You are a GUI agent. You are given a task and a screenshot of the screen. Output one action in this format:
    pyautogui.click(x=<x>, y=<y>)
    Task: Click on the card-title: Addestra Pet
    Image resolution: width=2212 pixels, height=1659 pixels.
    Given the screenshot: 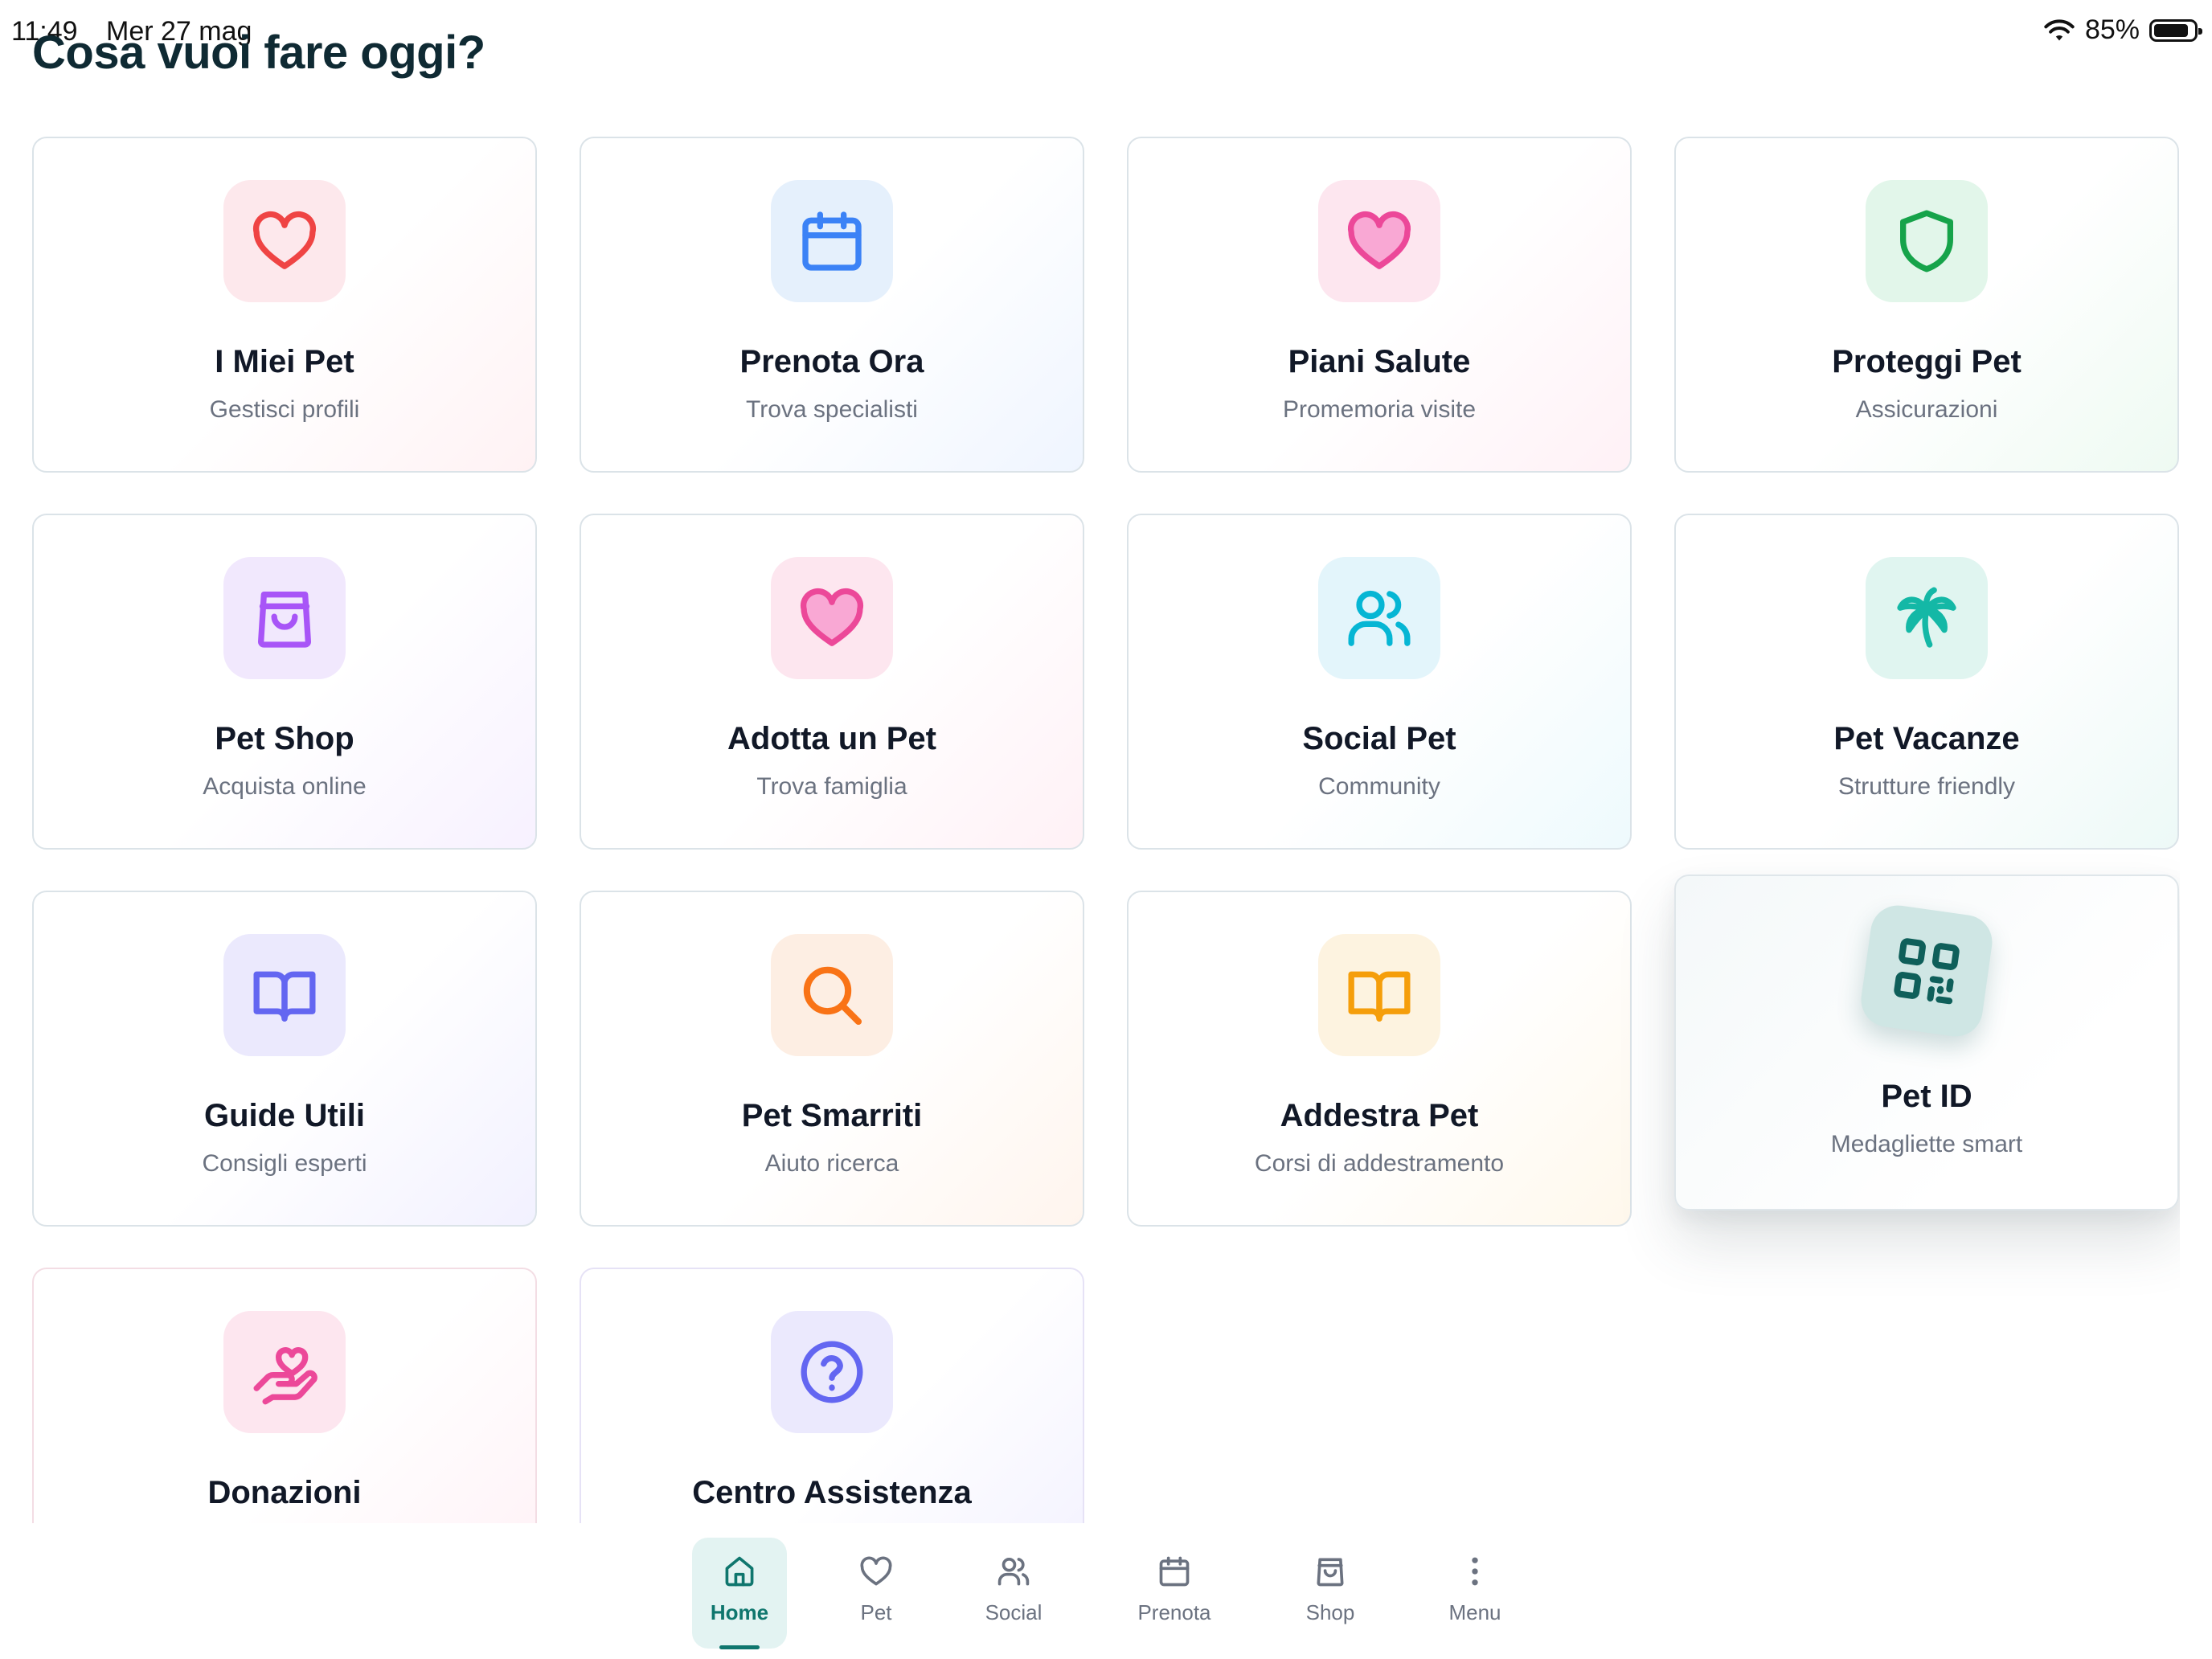 What is the action you would take?
    pyautogui.click(x=1379, y=1115)
    